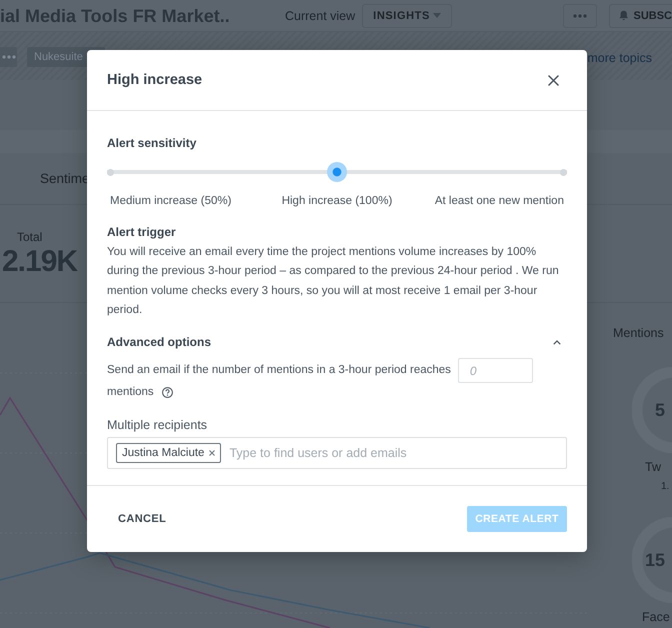 This screenshot has width=672, height=628. Describe the element at coordinates (320, 15) in the screenshot. I see `view-label: Current view` at that location.